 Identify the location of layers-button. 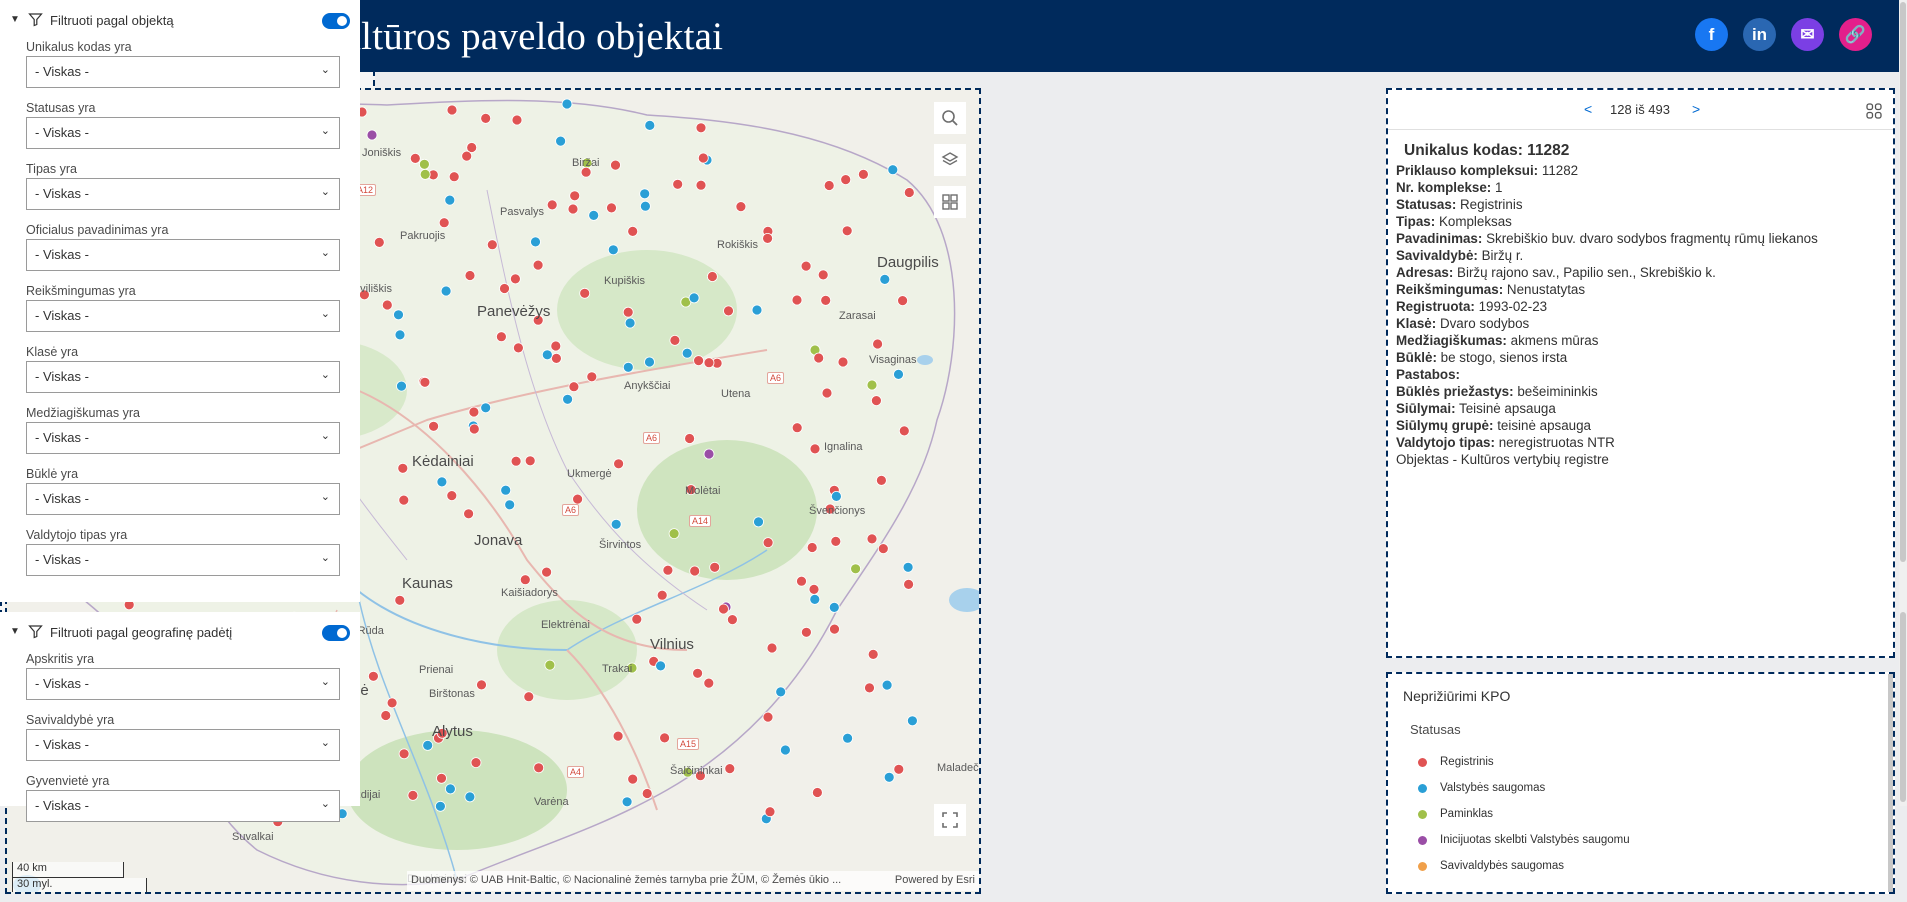
(950, 160).